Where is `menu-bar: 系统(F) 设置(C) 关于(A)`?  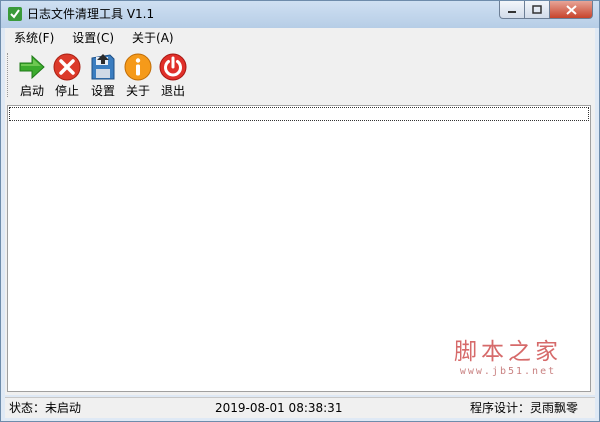 menu-bar: 系统(F) 设置(C) 关于(A) is located at coordinates (300, 38).